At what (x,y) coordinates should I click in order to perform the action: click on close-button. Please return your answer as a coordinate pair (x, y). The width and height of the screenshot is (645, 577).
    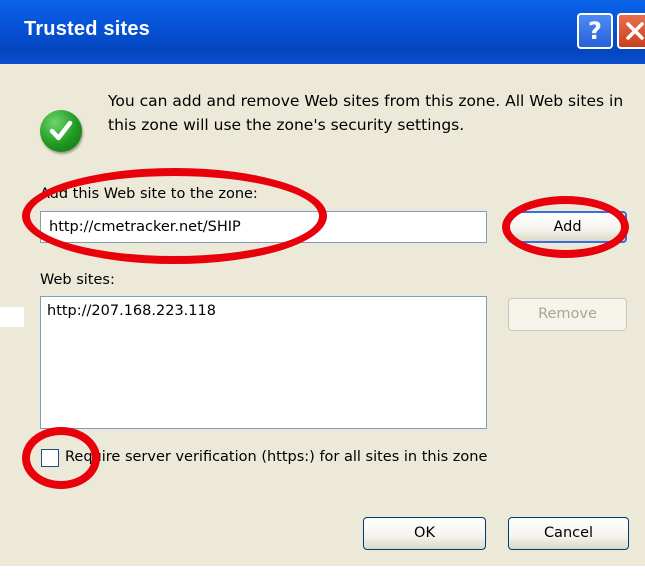
    Looking at the image, I should click on (631, 31).